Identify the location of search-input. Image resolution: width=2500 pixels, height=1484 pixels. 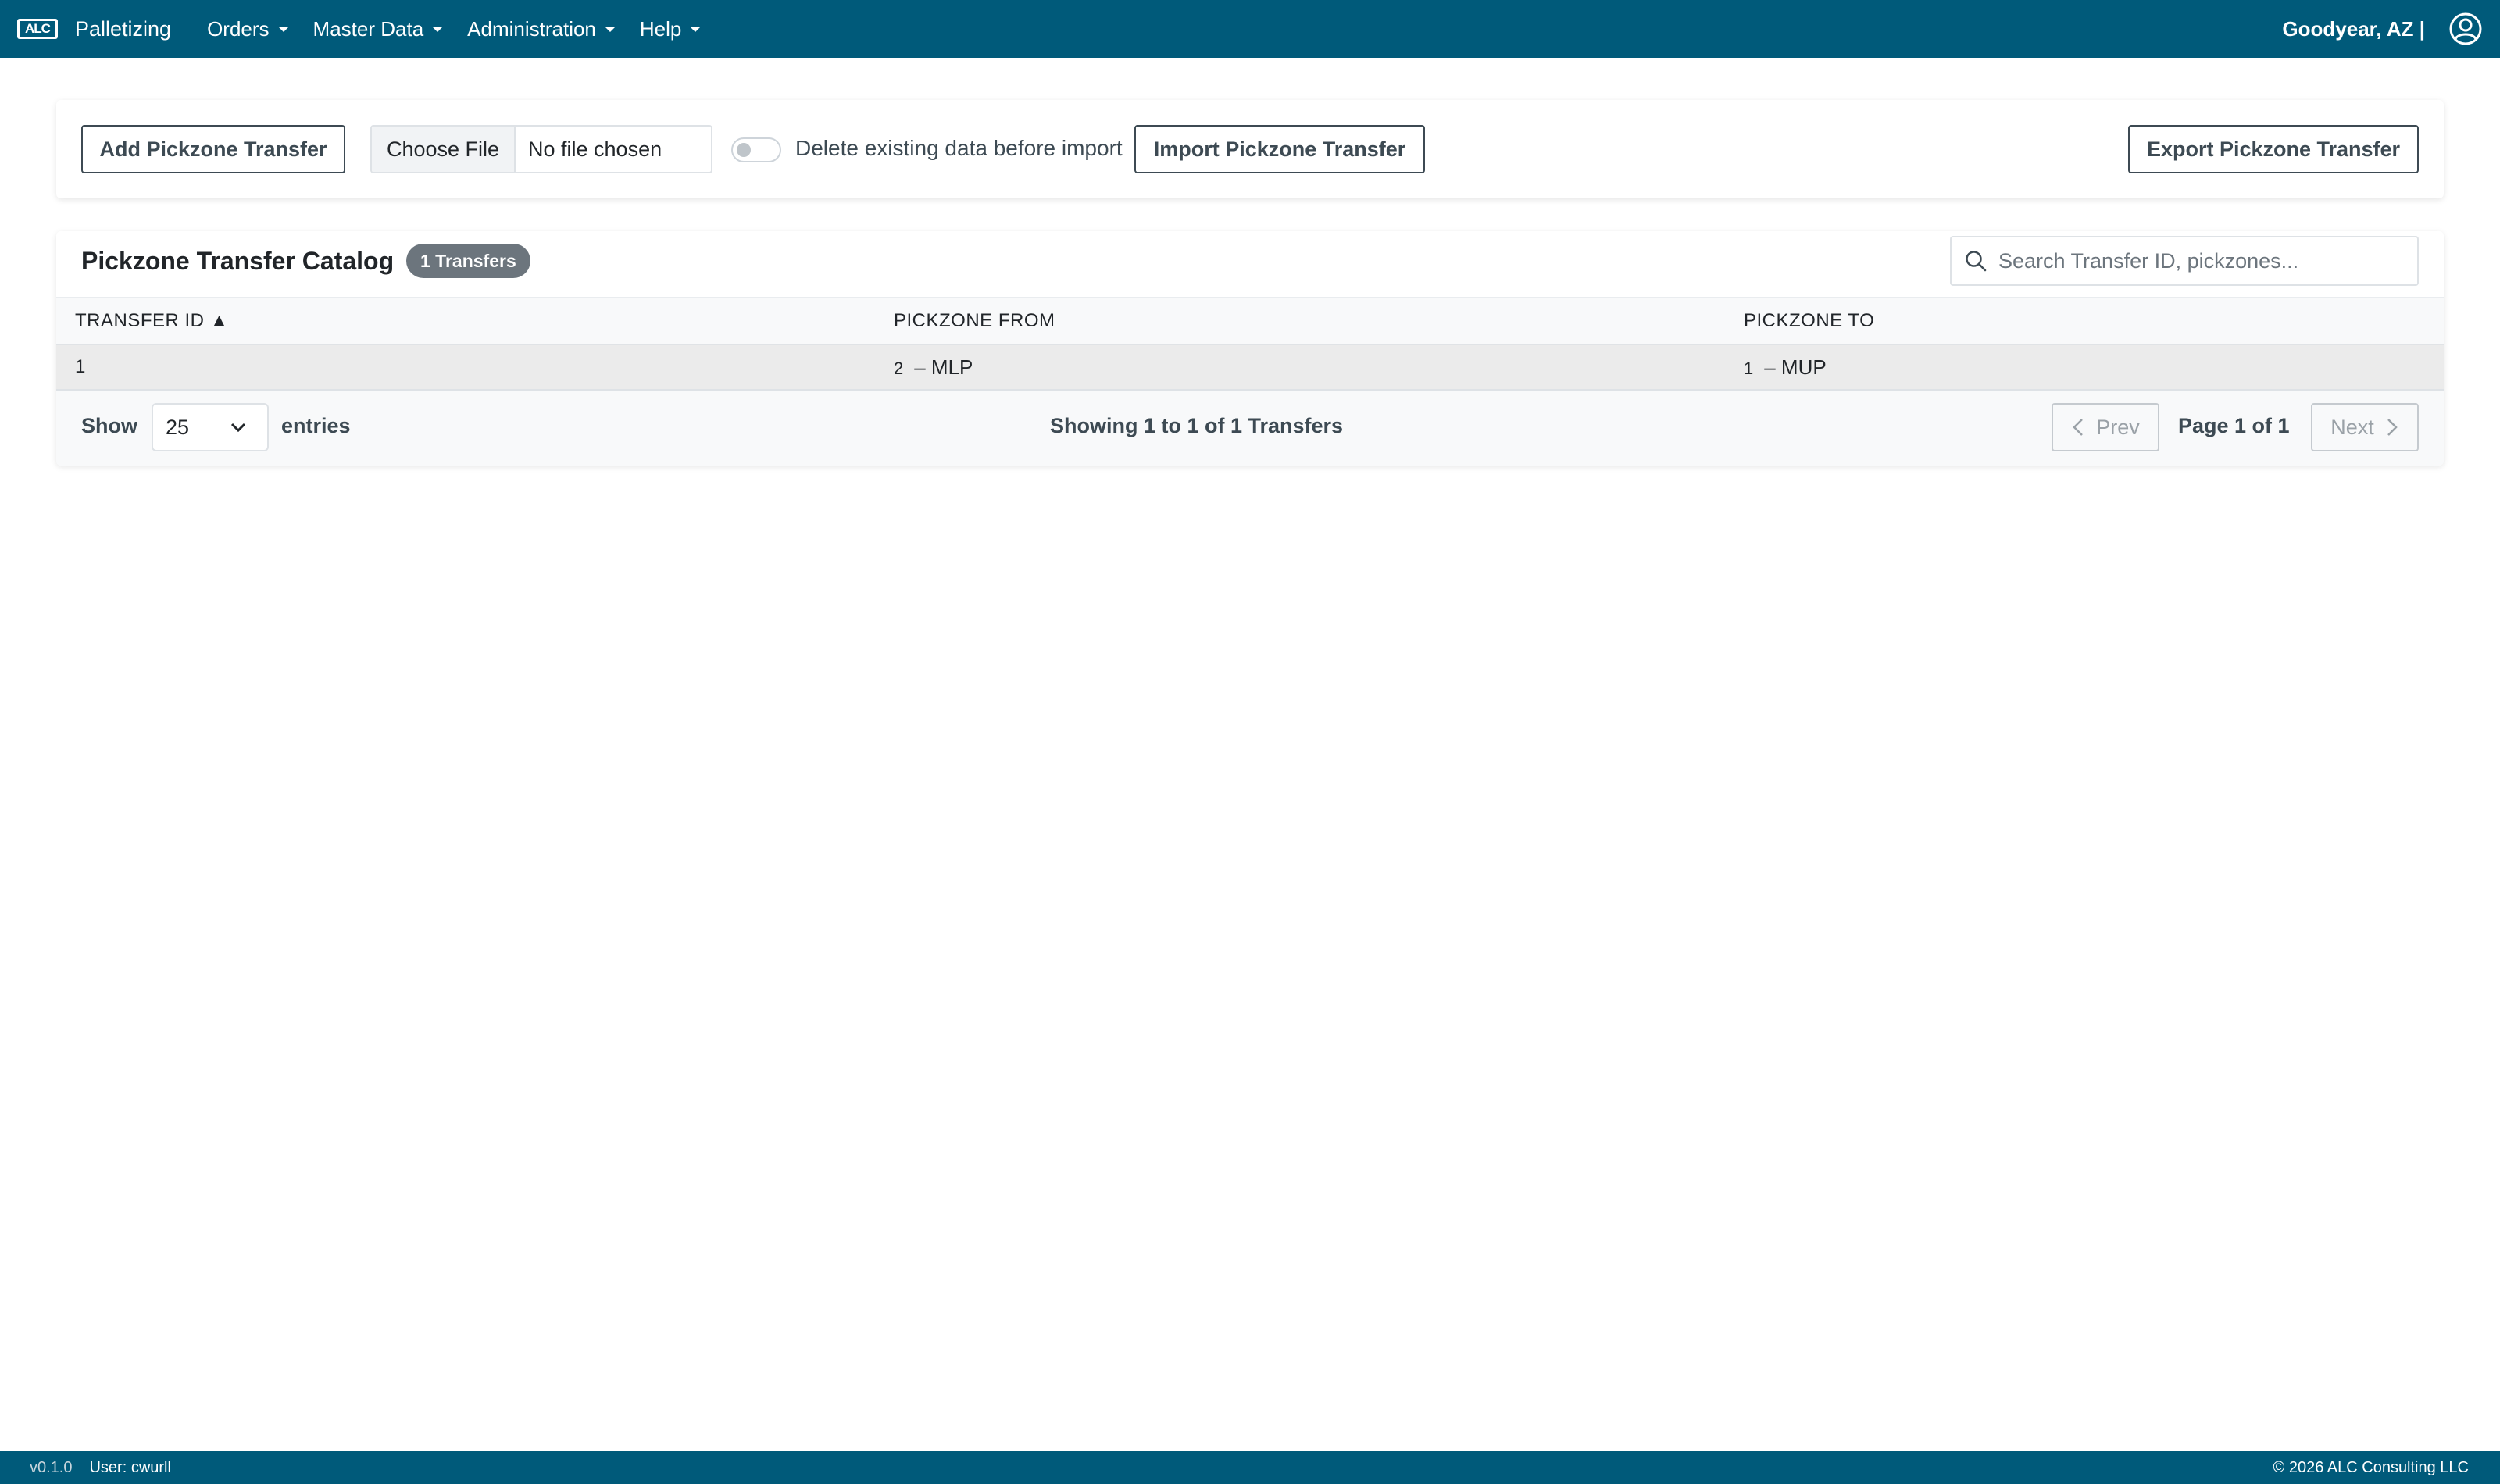
(2201, 260).